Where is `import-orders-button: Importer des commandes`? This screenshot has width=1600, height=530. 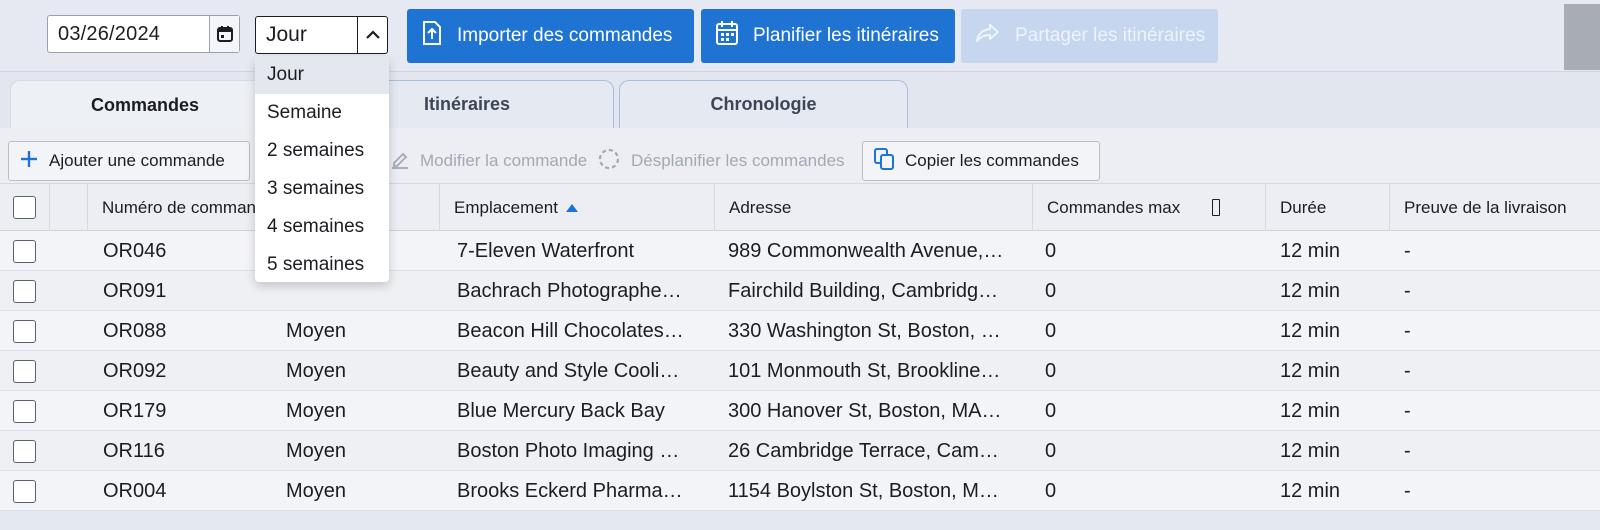
import-orders-button: Importer des commandes is located at coordinates (550, 36).